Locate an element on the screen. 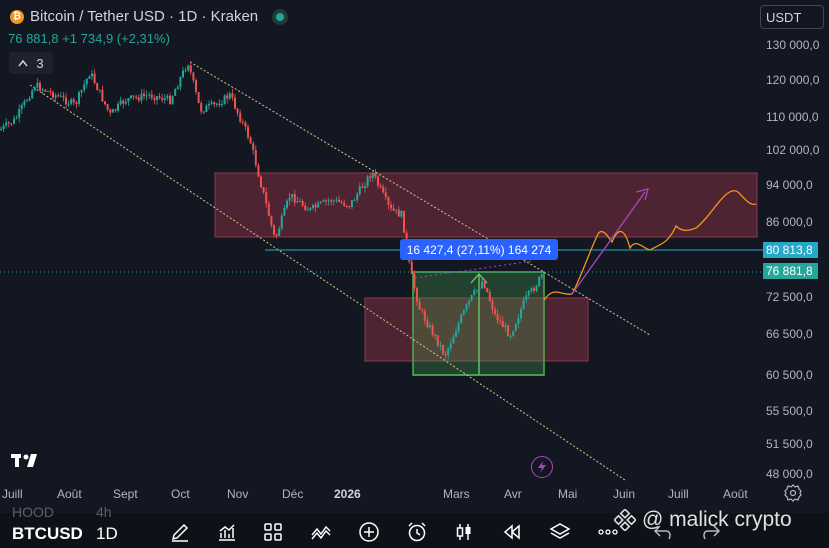  currency-selector: USDT is located at coordinates (792, 17).